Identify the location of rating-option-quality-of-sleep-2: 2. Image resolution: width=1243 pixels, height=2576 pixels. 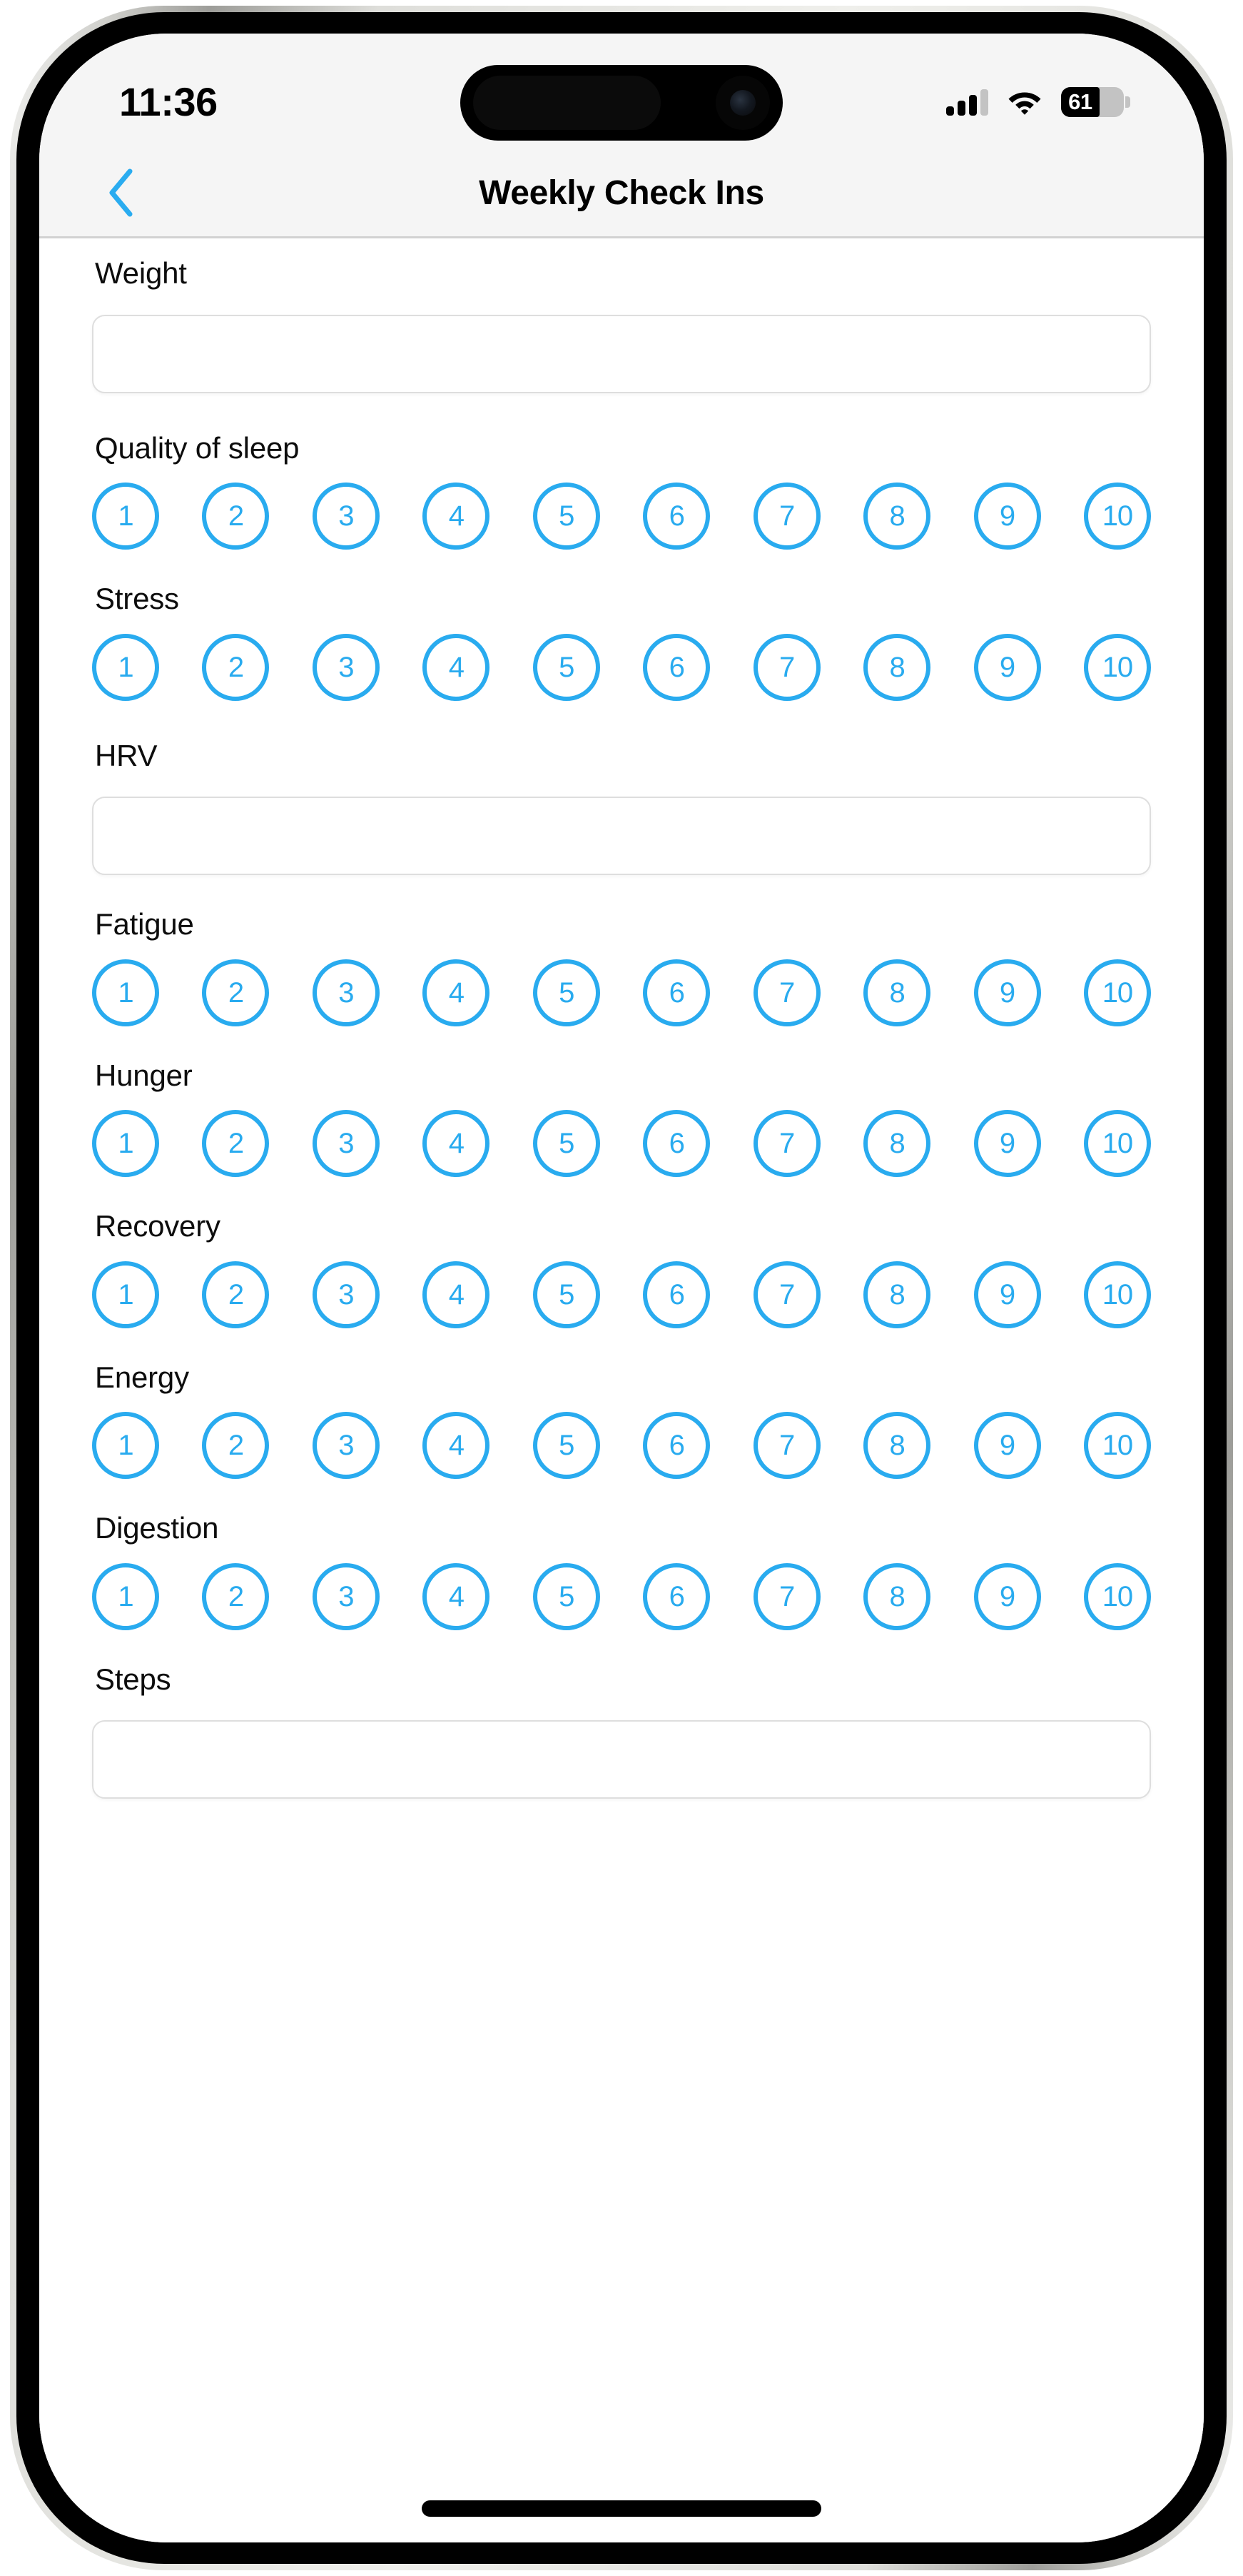
(236, 516).